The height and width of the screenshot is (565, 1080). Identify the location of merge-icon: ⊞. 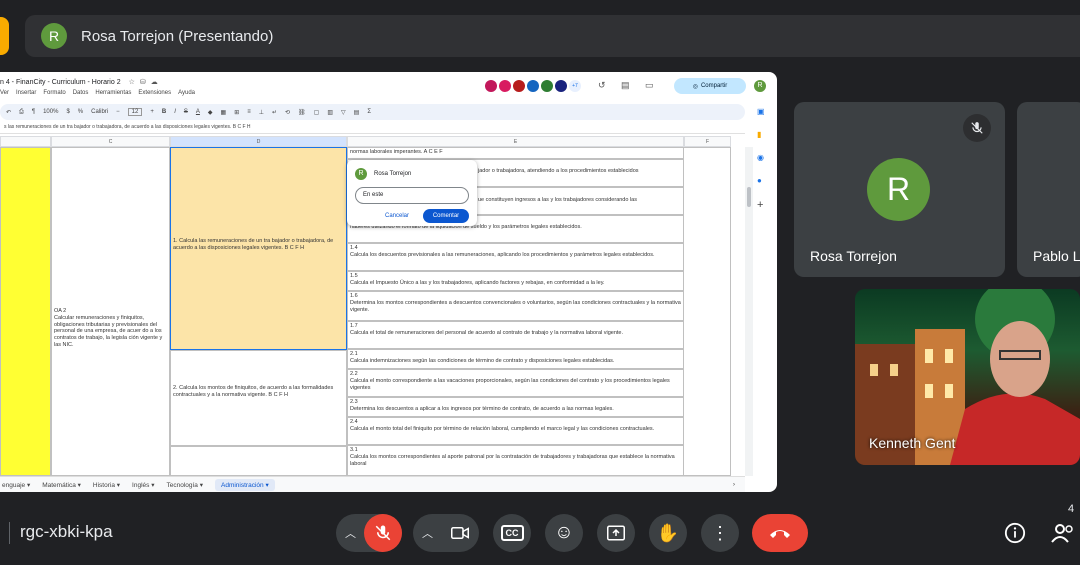
(236, 112).